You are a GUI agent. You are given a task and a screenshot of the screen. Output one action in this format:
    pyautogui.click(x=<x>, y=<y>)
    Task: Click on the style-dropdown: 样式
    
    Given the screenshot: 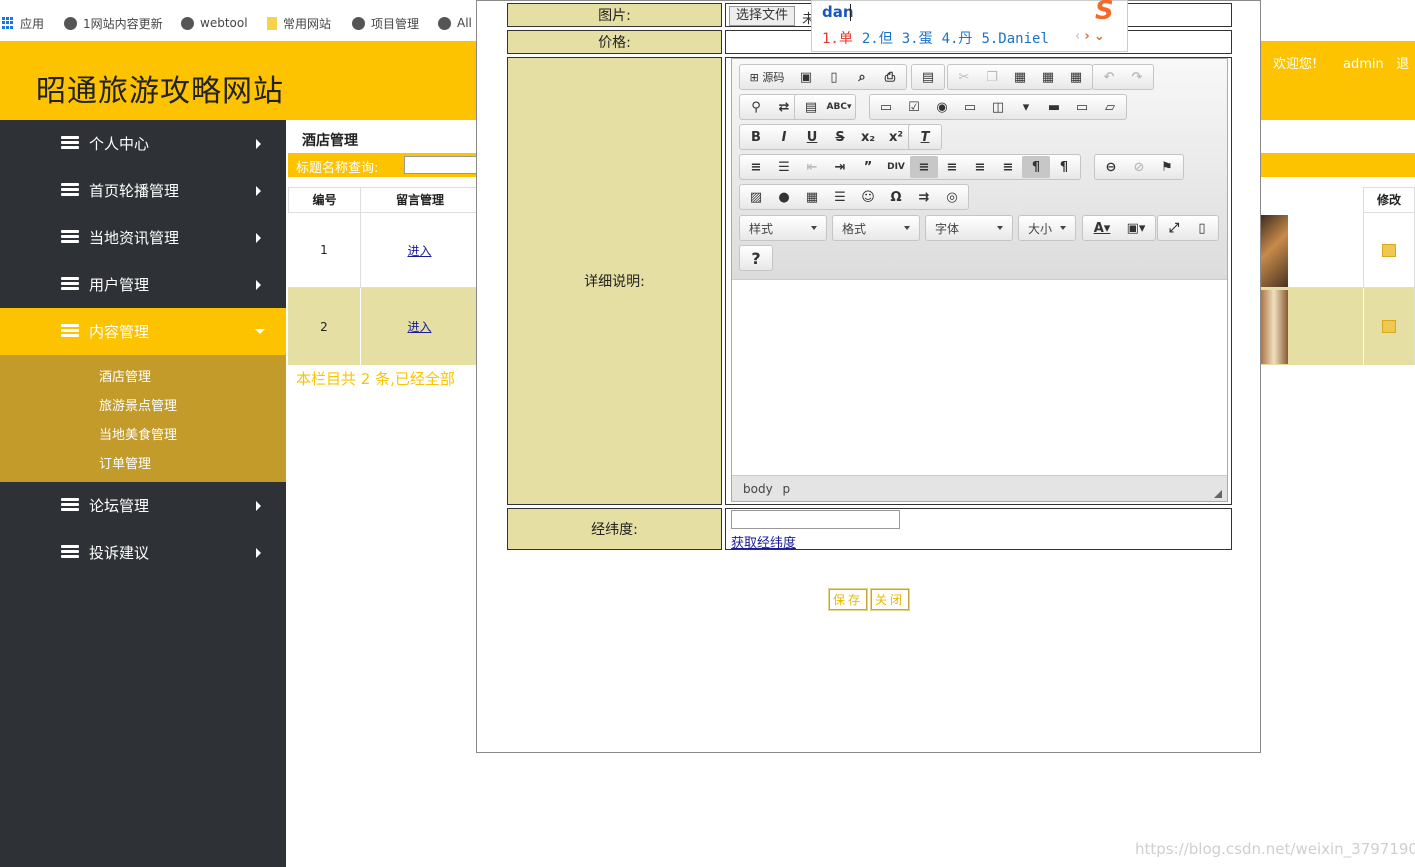 What is the action you would take?
    pyautogui.click(x=783, y=228)
    